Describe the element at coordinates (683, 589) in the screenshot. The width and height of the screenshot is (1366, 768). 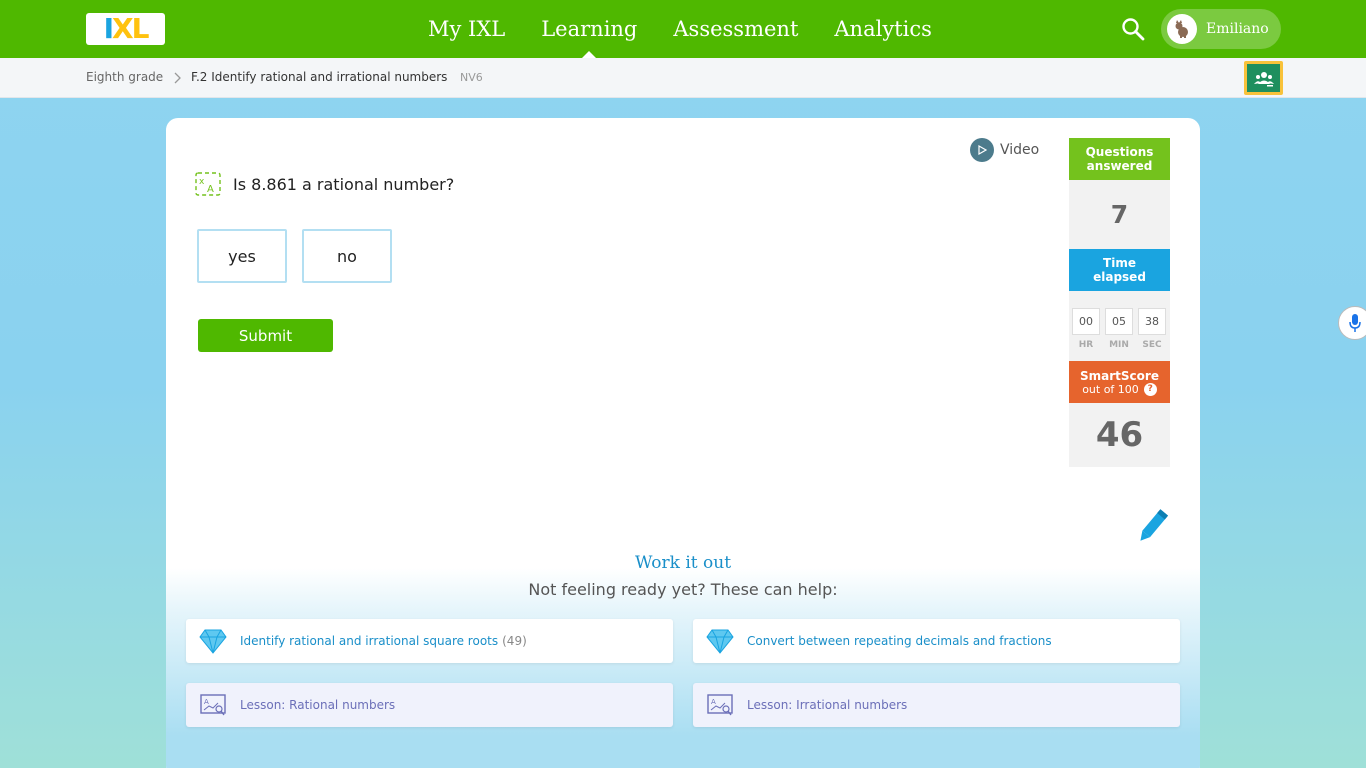
I see `work-it-out-subtitle: Not feeling ready yet? These can help:` at that location.